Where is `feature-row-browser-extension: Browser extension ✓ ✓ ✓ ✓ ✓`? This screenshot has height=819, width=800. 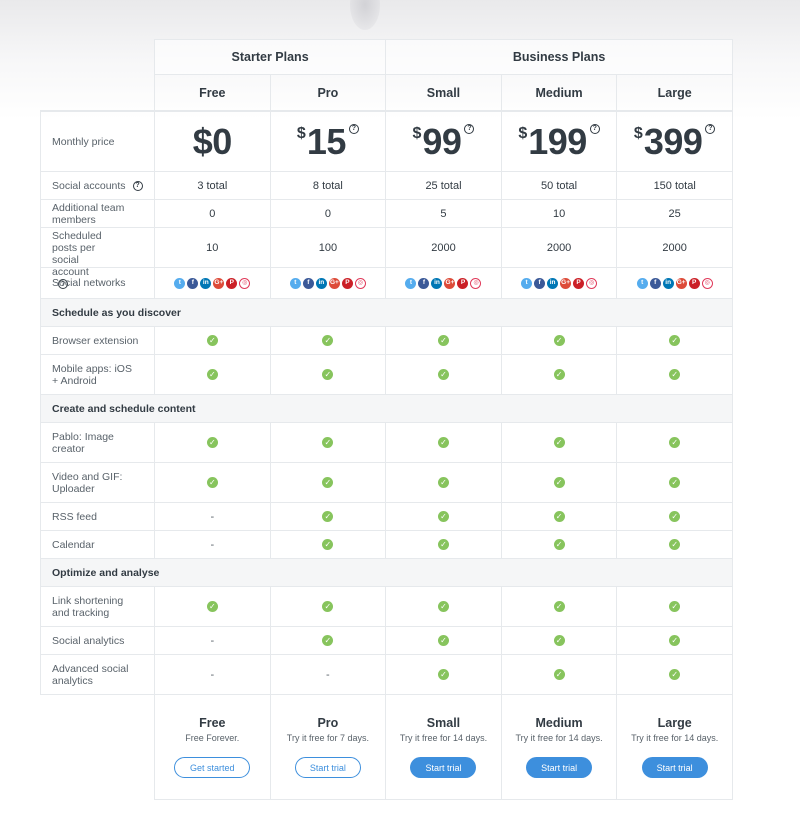 feature-row-browser-extension: Browser extension ✓ ✓ ✓ ✓ ✓ is located at coordinates (386, 341).